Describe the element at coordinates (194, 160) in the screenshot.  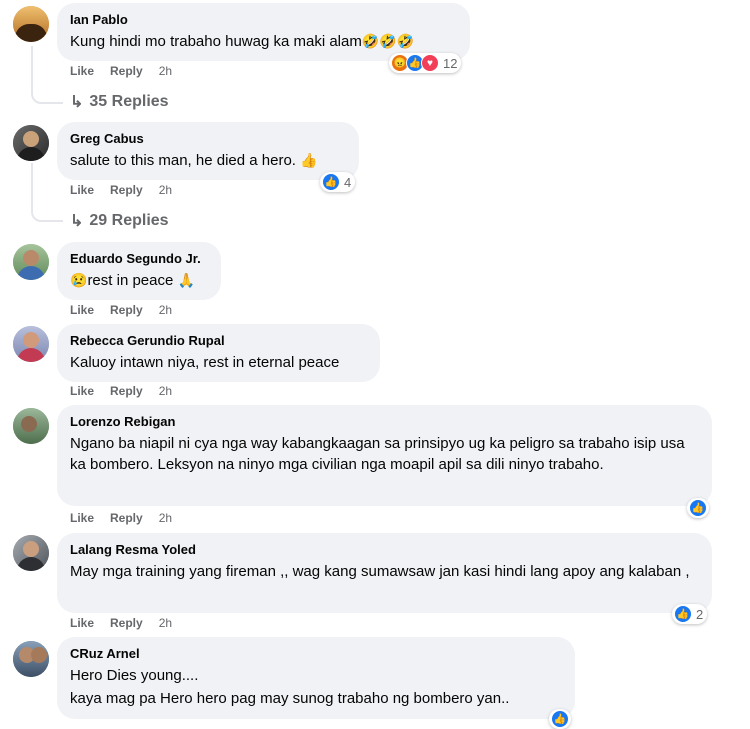
I see `comment-text: salute to this man, he died a hero. 👍` at that location.